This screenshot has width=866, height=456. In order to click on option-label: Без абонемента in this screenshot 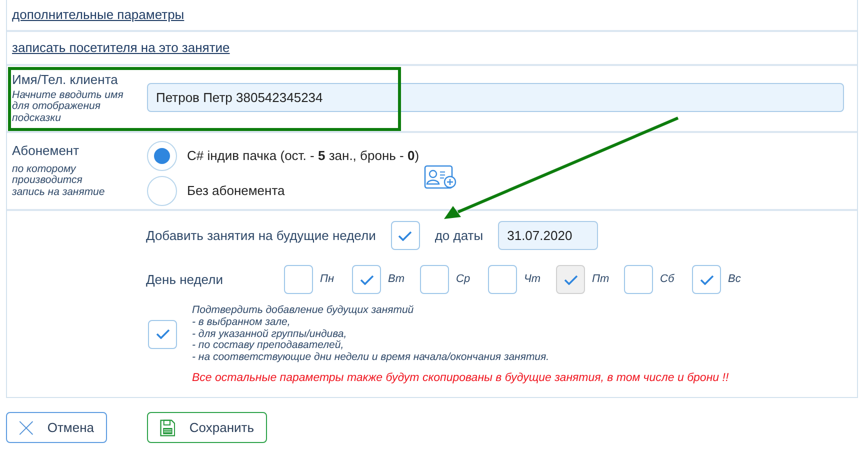, I will do `click(236, 191)`.